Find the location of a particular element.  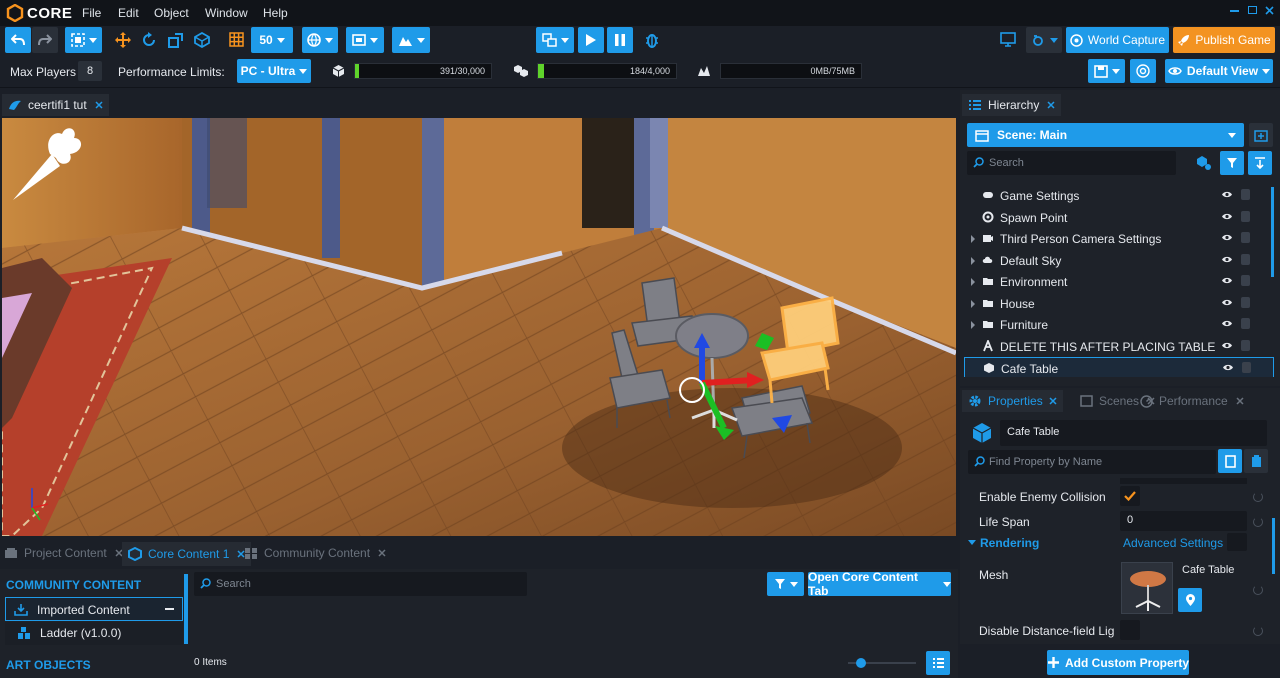

find-property-input: Find Property by Name is located at coordinates (1092, 462).